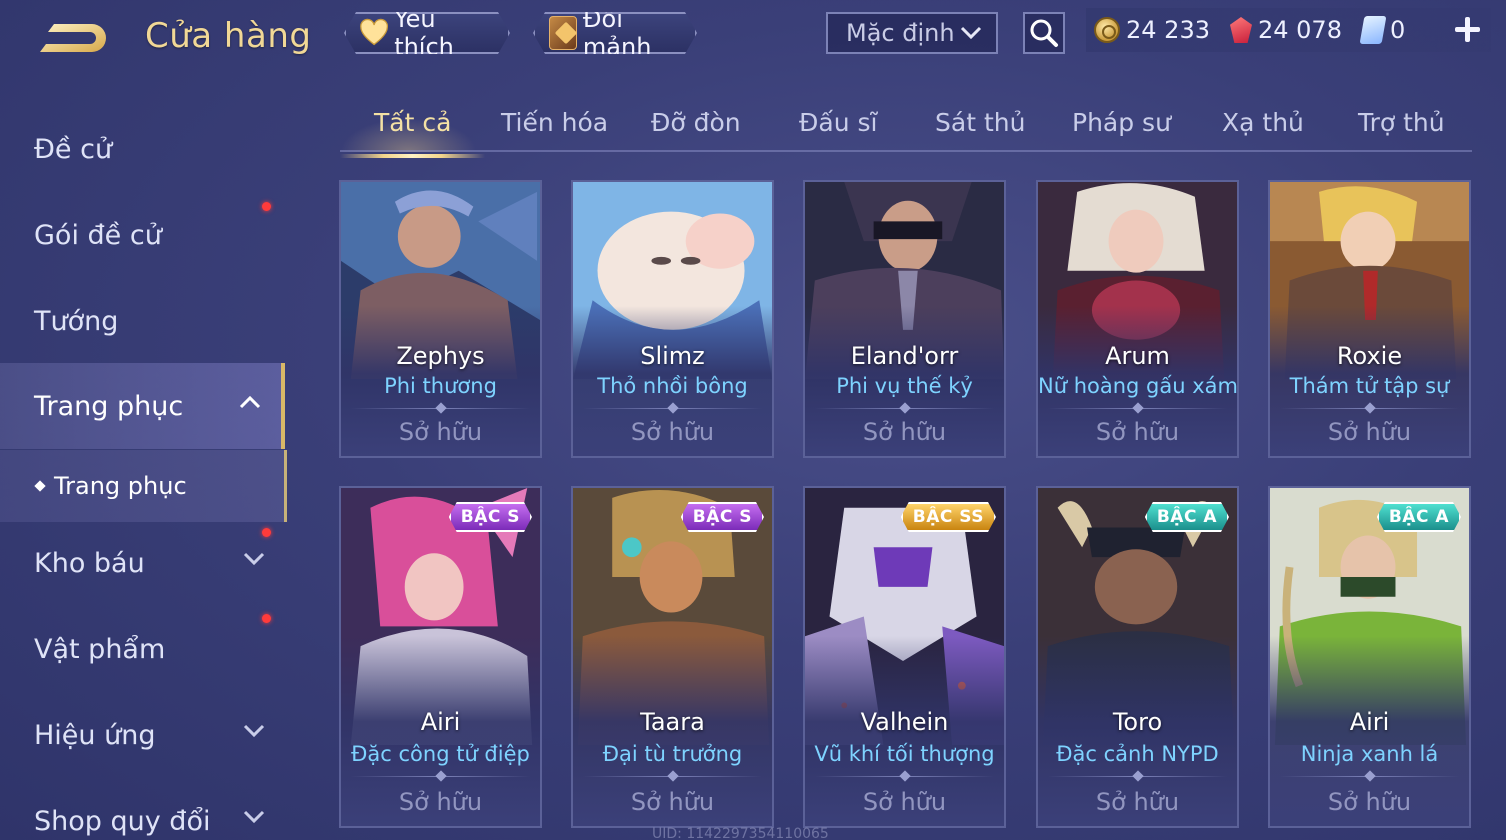 This screenshot has height=840, width=1506. I want to click on skin-card-airi-s: BẬC S Airi Đặc công tử điệp Sở hữu, so click(440, 657).